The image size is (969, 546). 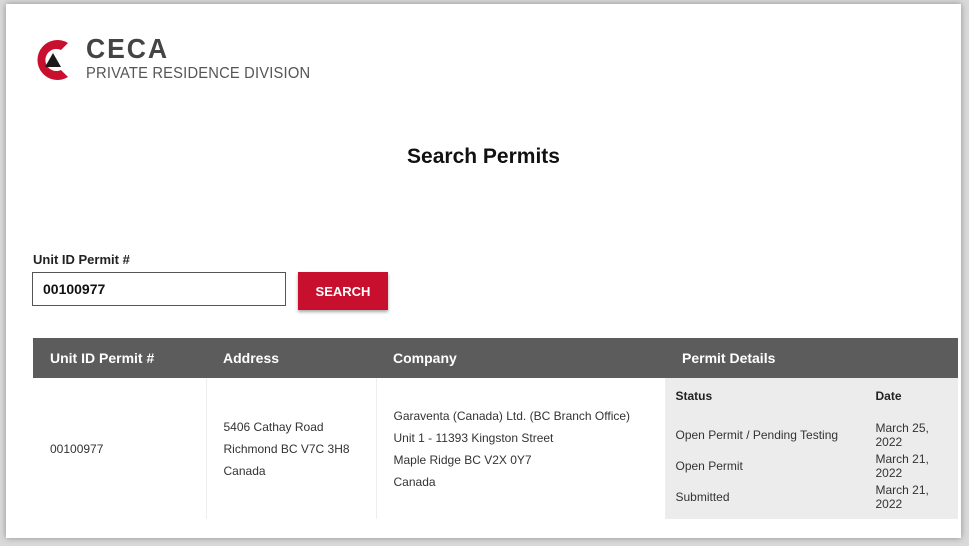 What do you see at coordinates (198, 73) in the screenshot?
I see `brand-subtitle: PRIVATE RESIDENCE DIVISION` at bounding box center [198, 73].